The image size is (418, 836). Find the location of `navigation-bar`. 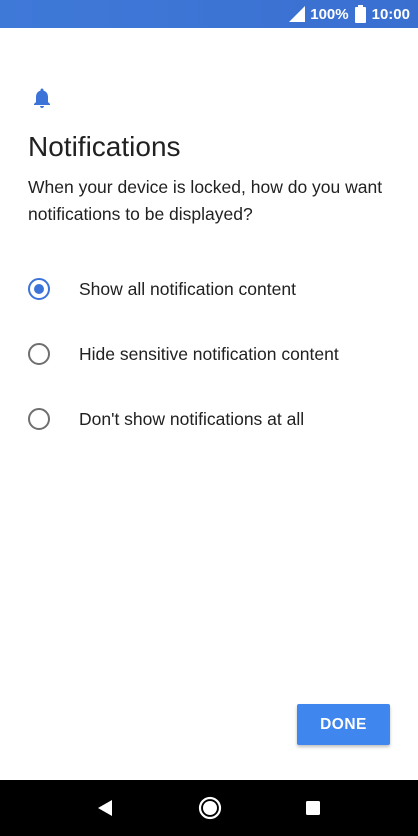

navigation-bar is located at coordinates (209, 808).